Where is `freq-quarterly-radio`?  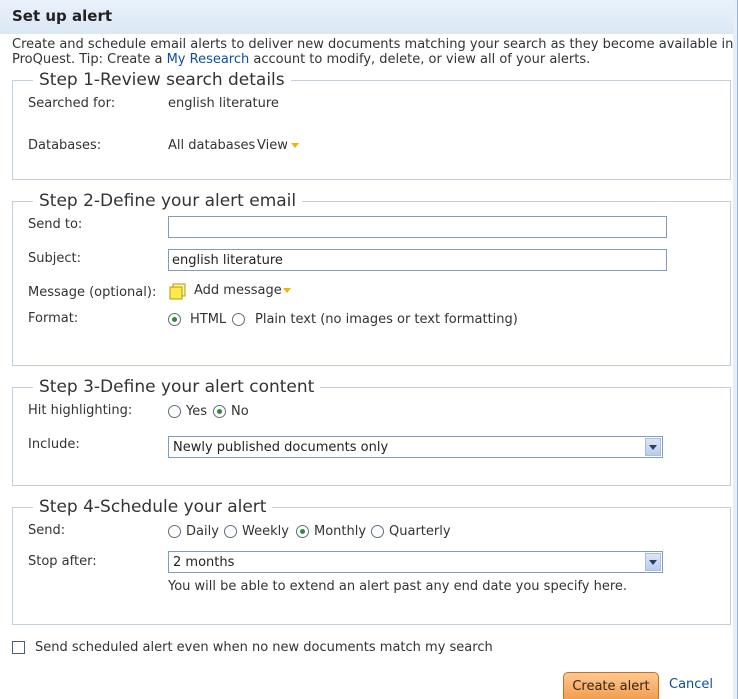 freq-quarterly-radio is located at coordinates (377, 531).